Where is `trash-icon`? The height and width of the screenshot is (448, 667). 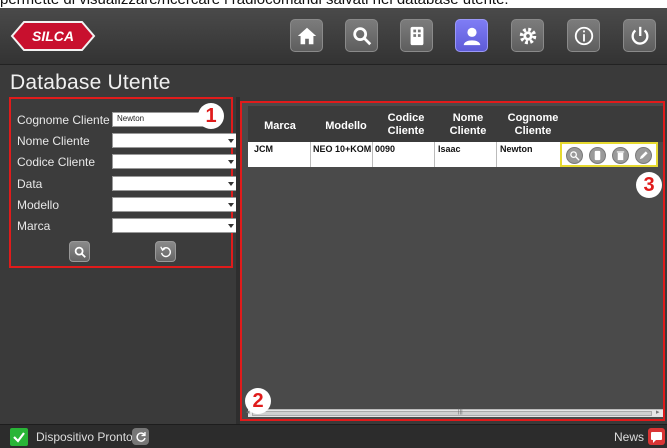 trash-icon is located at coordinates (620, 156).